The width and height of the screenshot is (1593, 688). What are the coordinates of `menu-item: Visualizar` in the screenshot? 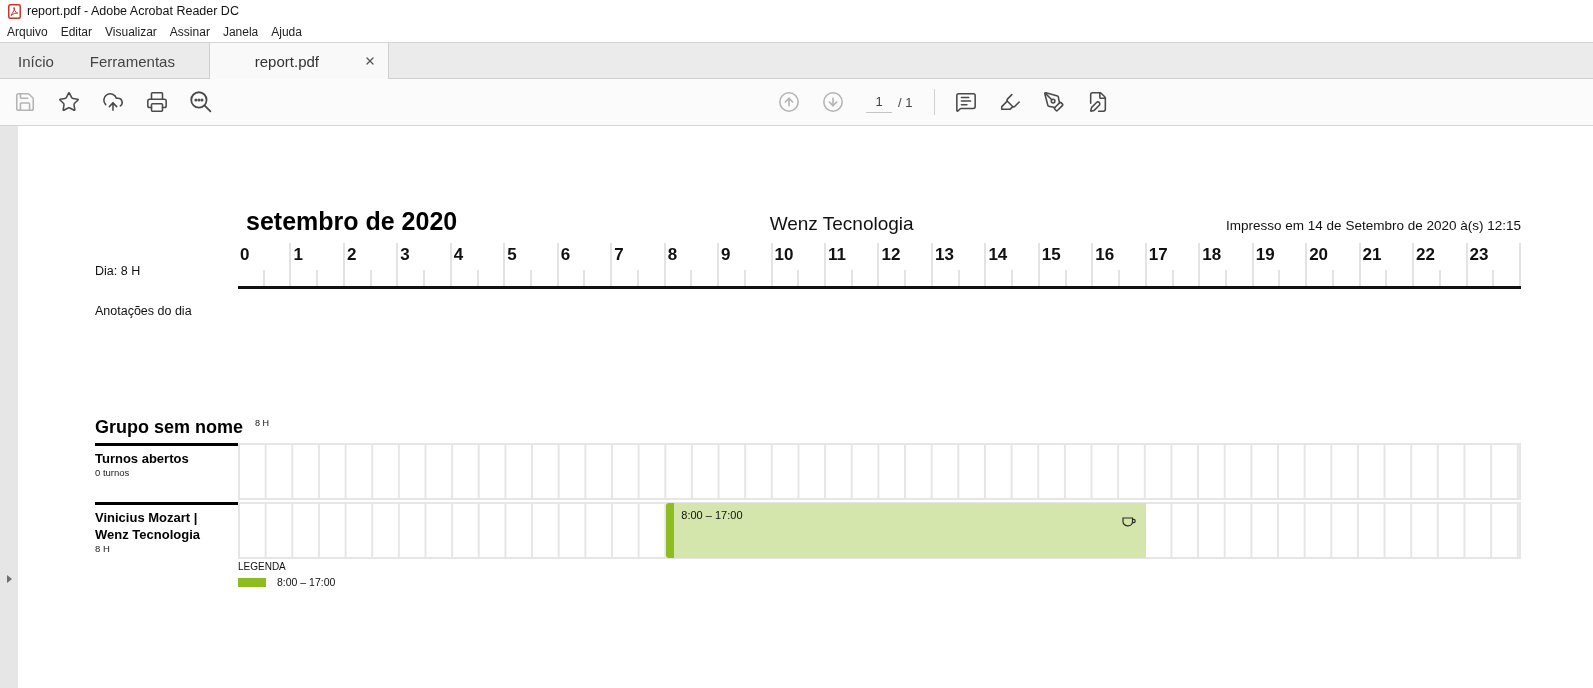 It's located at (131, 32).